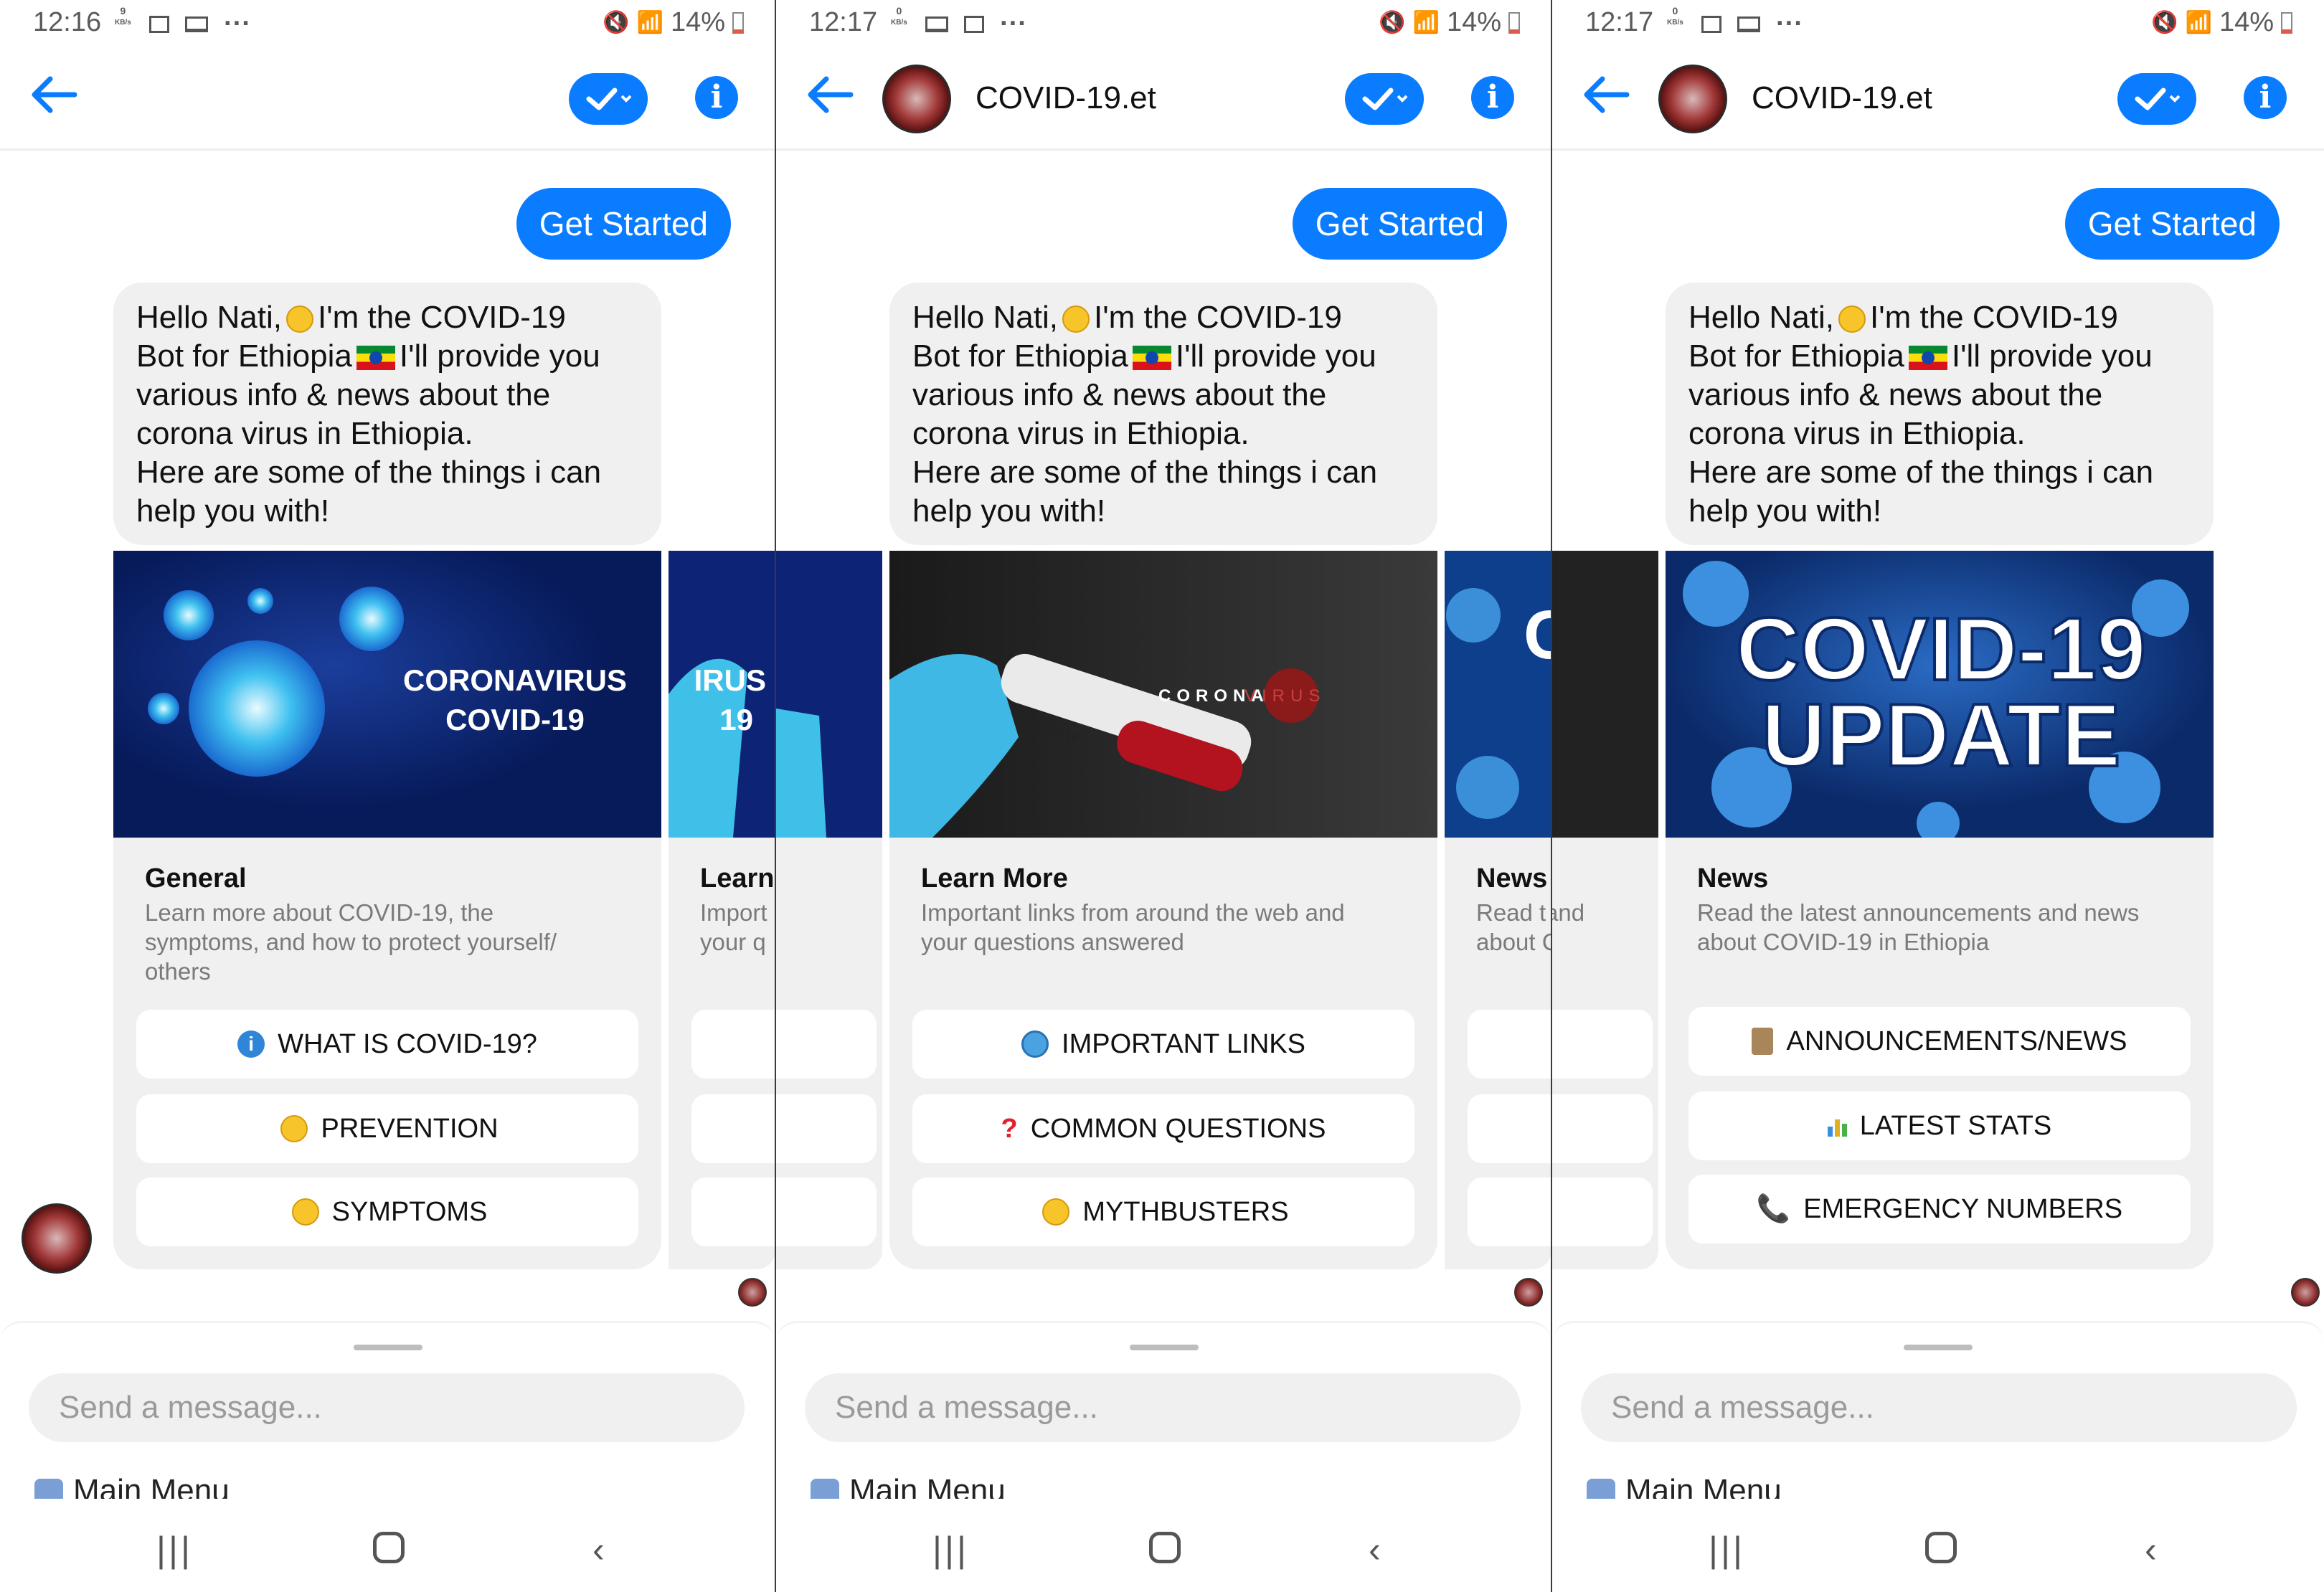 The image size is (2324, 1592). Describe the element at coordinates (1163, 1044) in the screenshot. I see `important-links-button: IMPORTANT LINKS` at that location.